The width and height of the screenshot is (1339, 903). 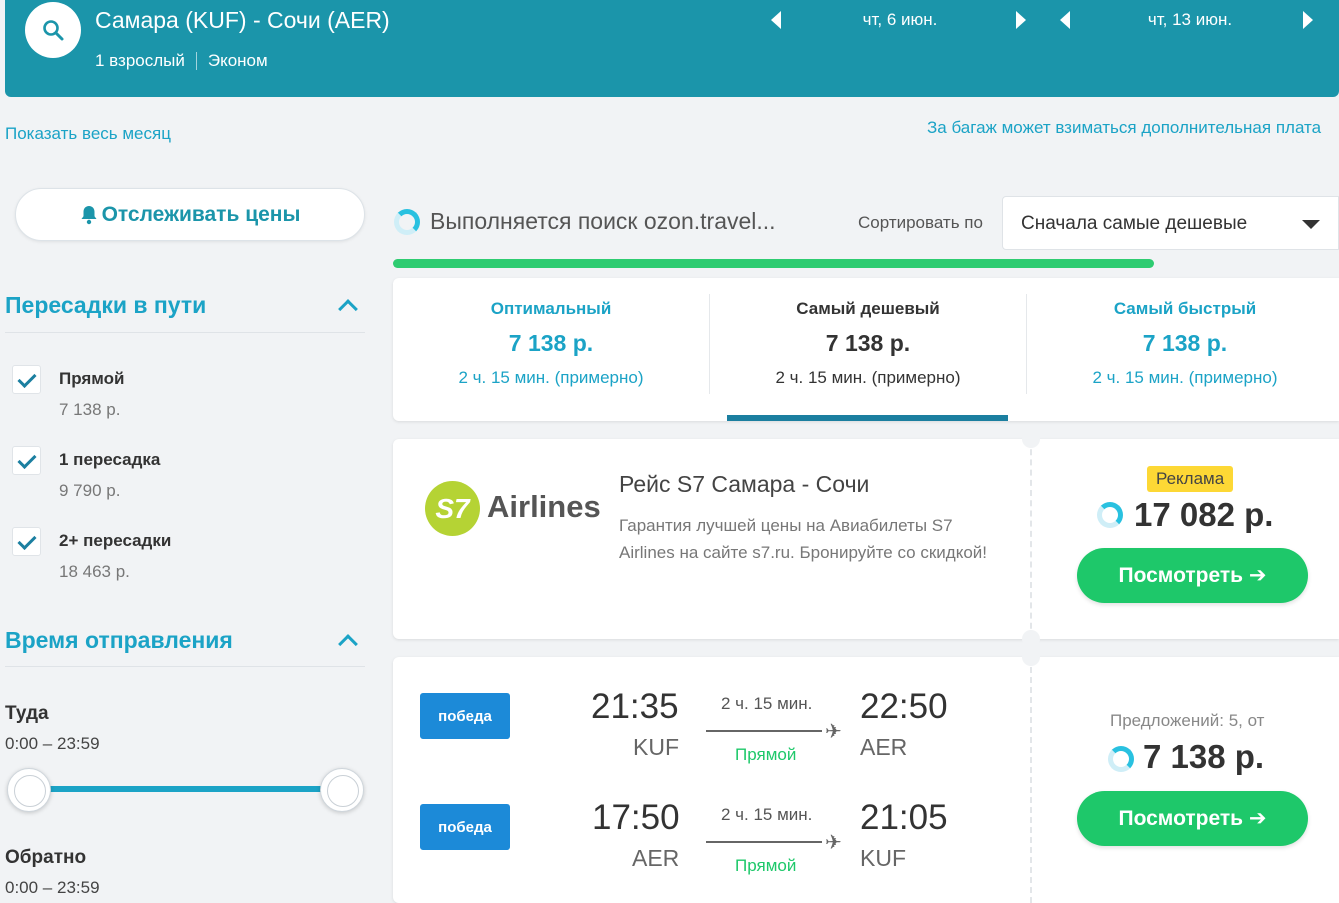 What do you see at coordinates (1204, 756) in the screenshot?
I see `offer-price: 7 138 р.` at bounding box center [1204, 756].